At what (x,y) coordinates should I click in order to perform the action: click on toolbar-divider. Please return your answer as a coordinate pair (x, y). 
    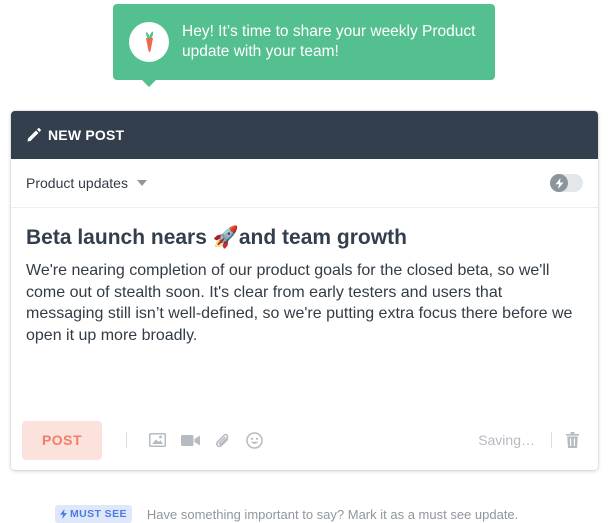
    Looking at the image, I should click on (126, 440).